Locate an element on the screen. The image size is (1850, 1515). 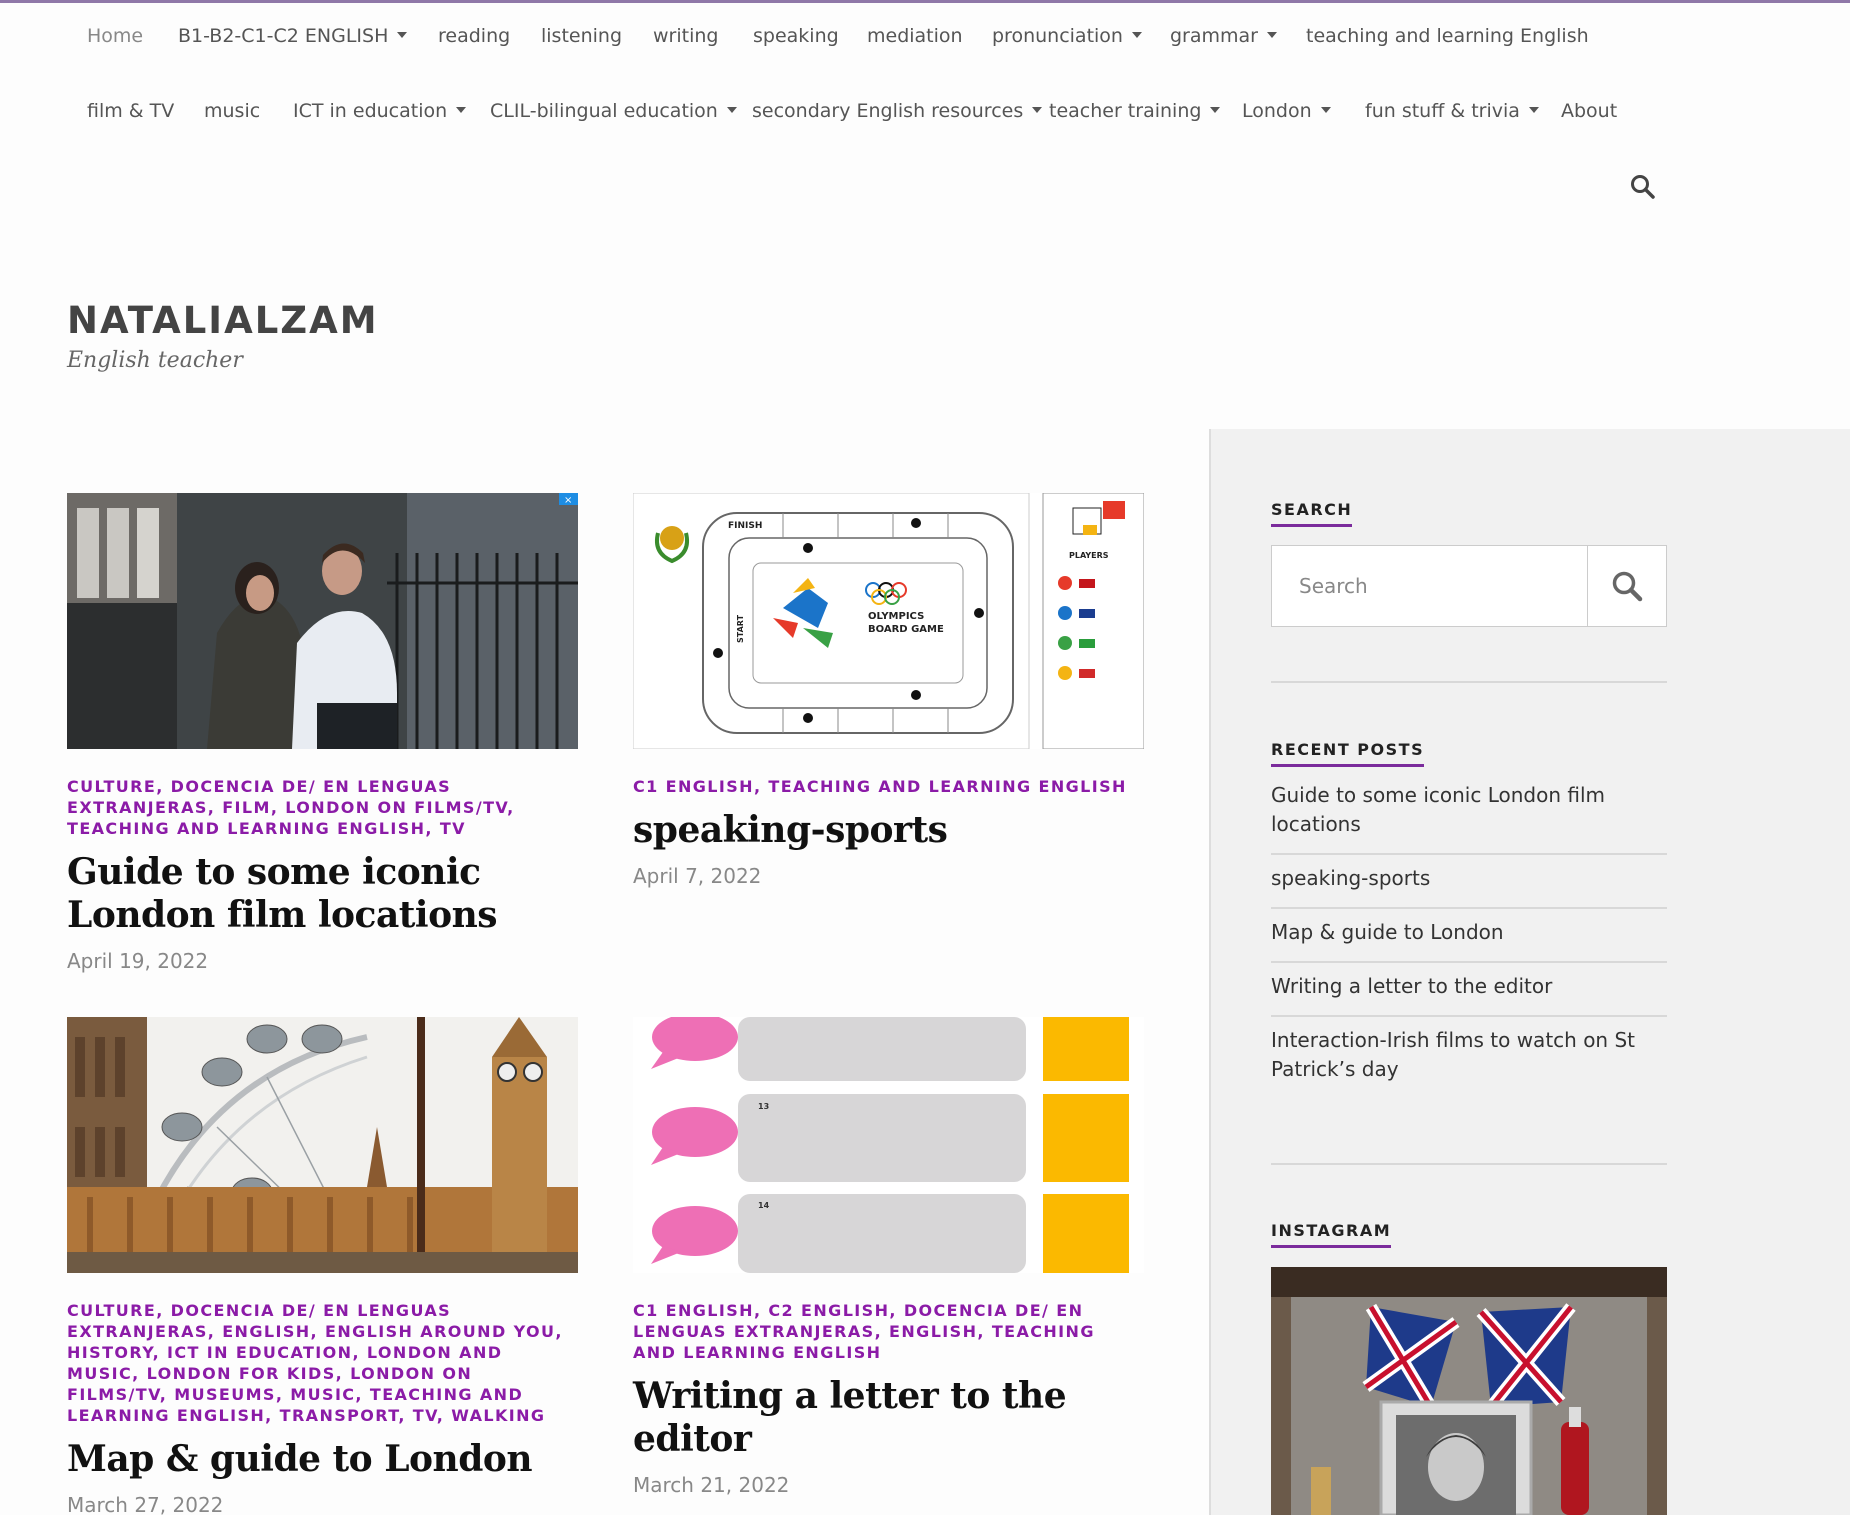
nav-speaking: speaking is located at coordinates (796, 36).